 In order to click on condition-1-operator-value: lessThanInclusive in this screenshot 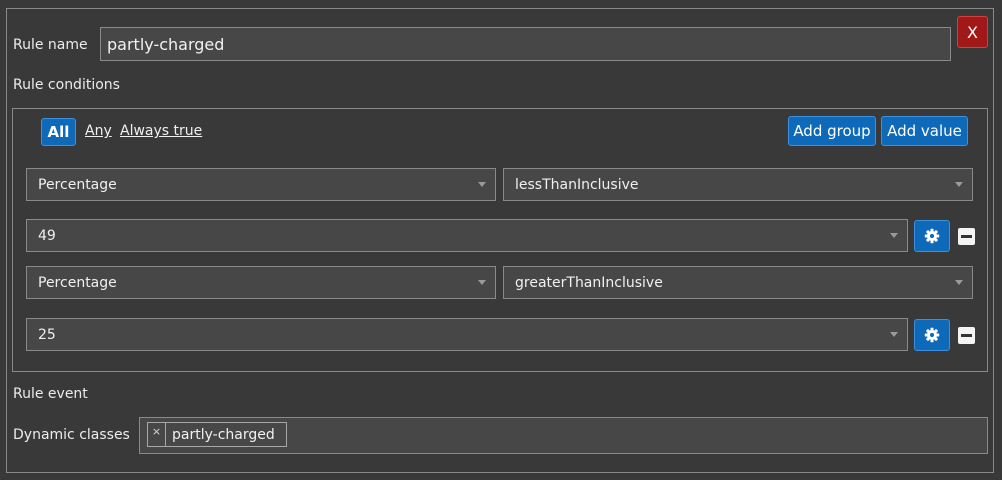, I will do `click(577, 184)`.